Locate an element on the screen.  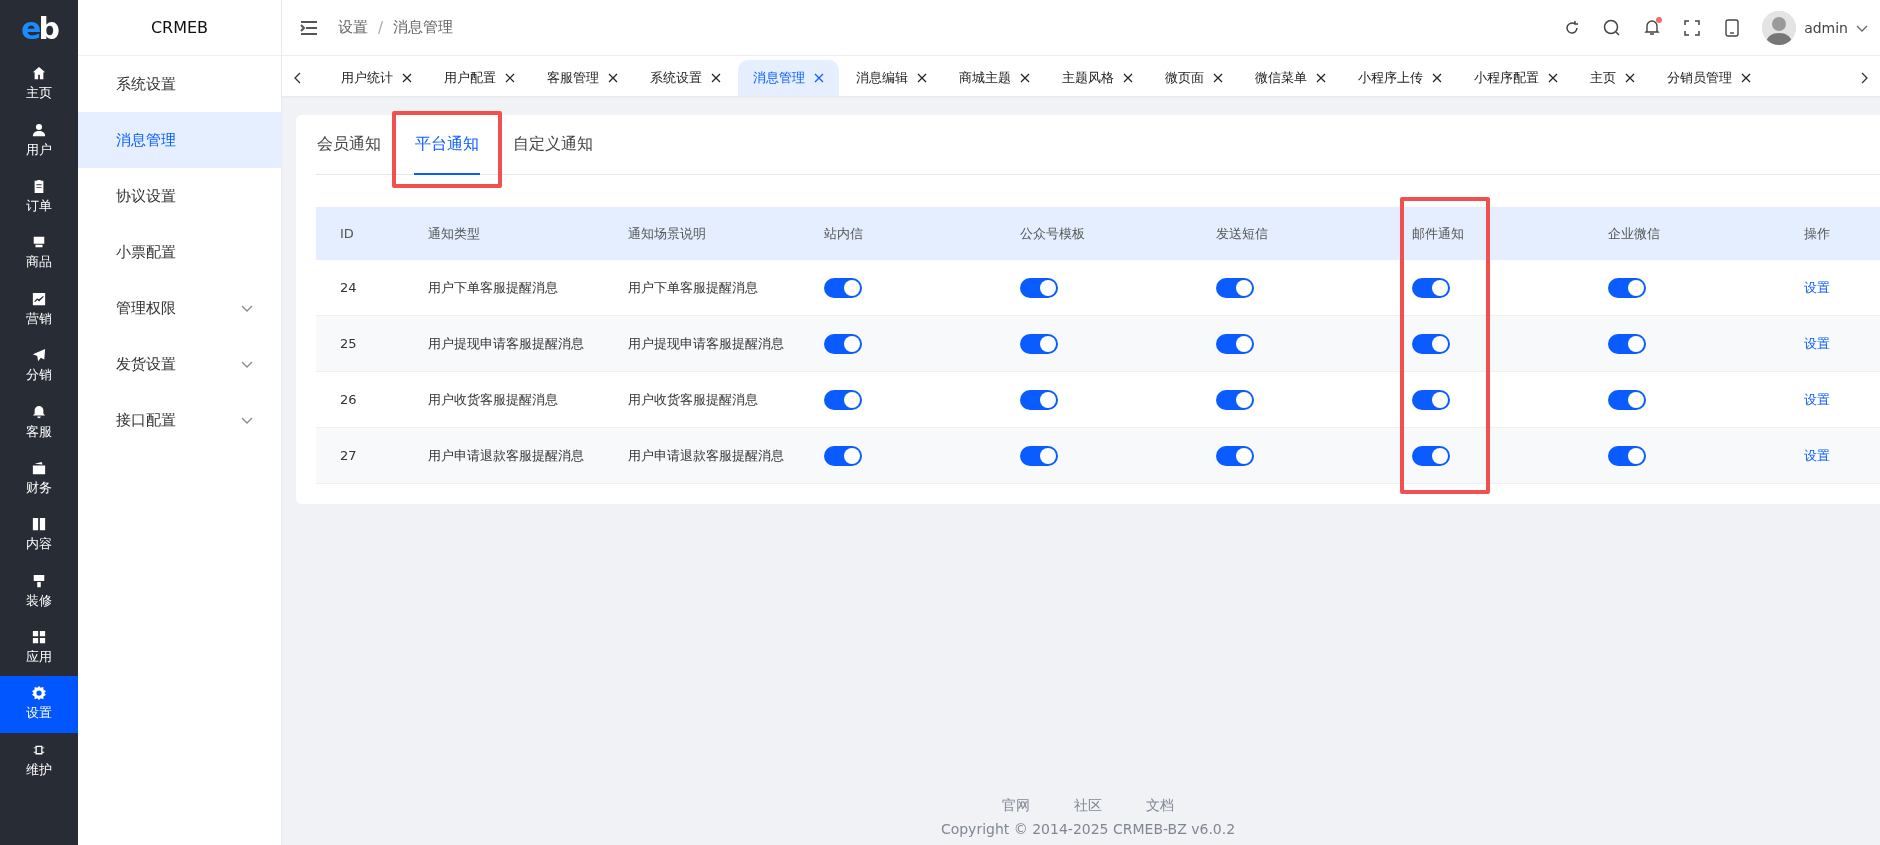
page-tab: 分销员管理 is located at coordinates (1709, 78).